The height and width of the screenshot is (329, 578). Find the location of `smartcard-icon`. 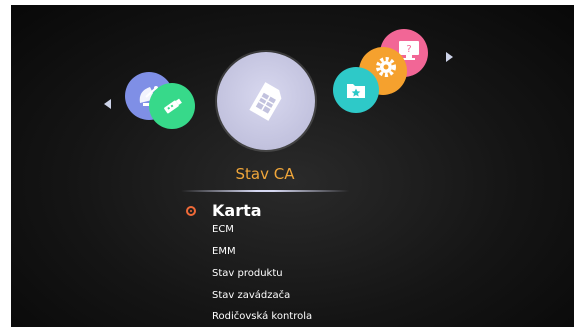

smartcard-icon is located at coordinates (265, 101).